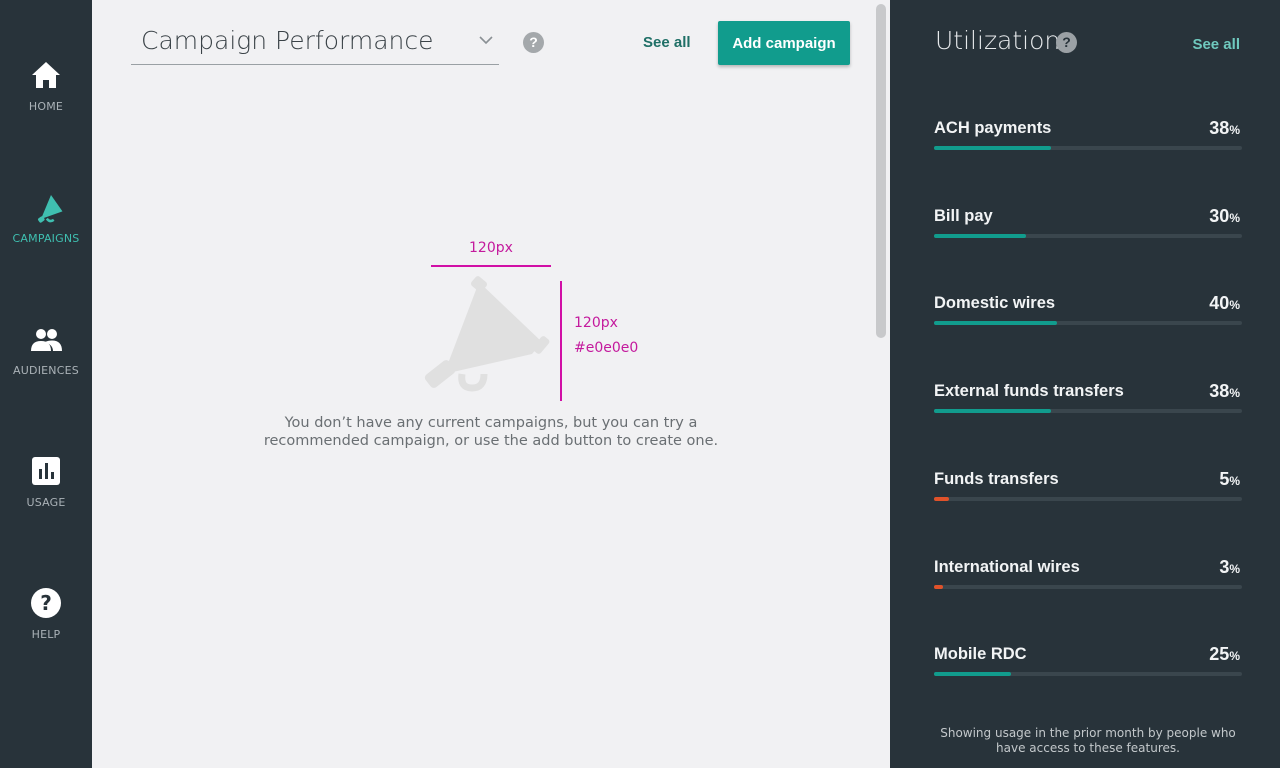 Image resolution: width=1280 pixels, height=768 pixels. Describe the element at coordinates (46, 502) in the screenshot. I see `nav-label-usage: USAGE` at that location.